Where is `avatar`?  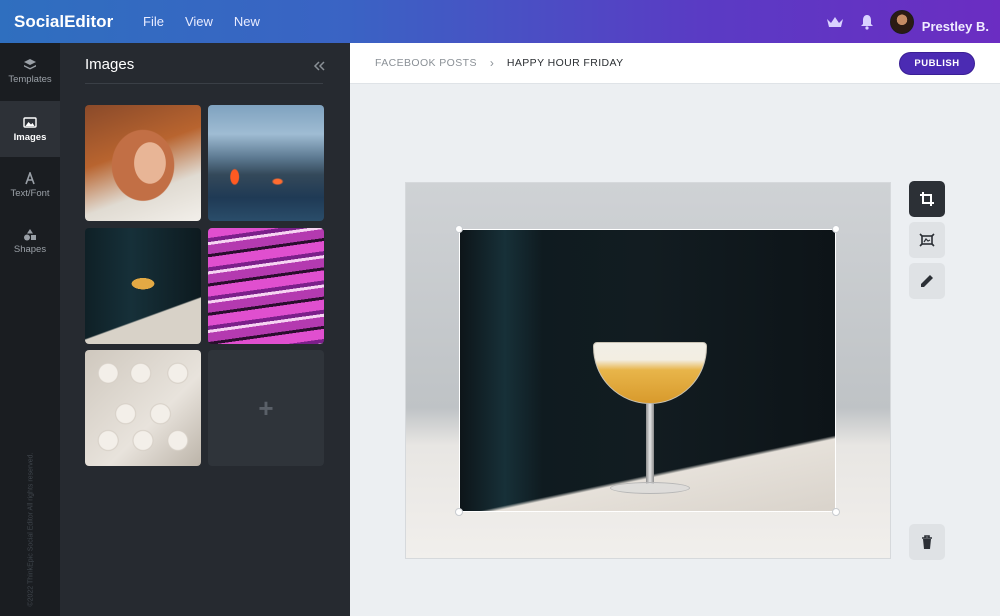
avatar is located at coordinates (901, 21).